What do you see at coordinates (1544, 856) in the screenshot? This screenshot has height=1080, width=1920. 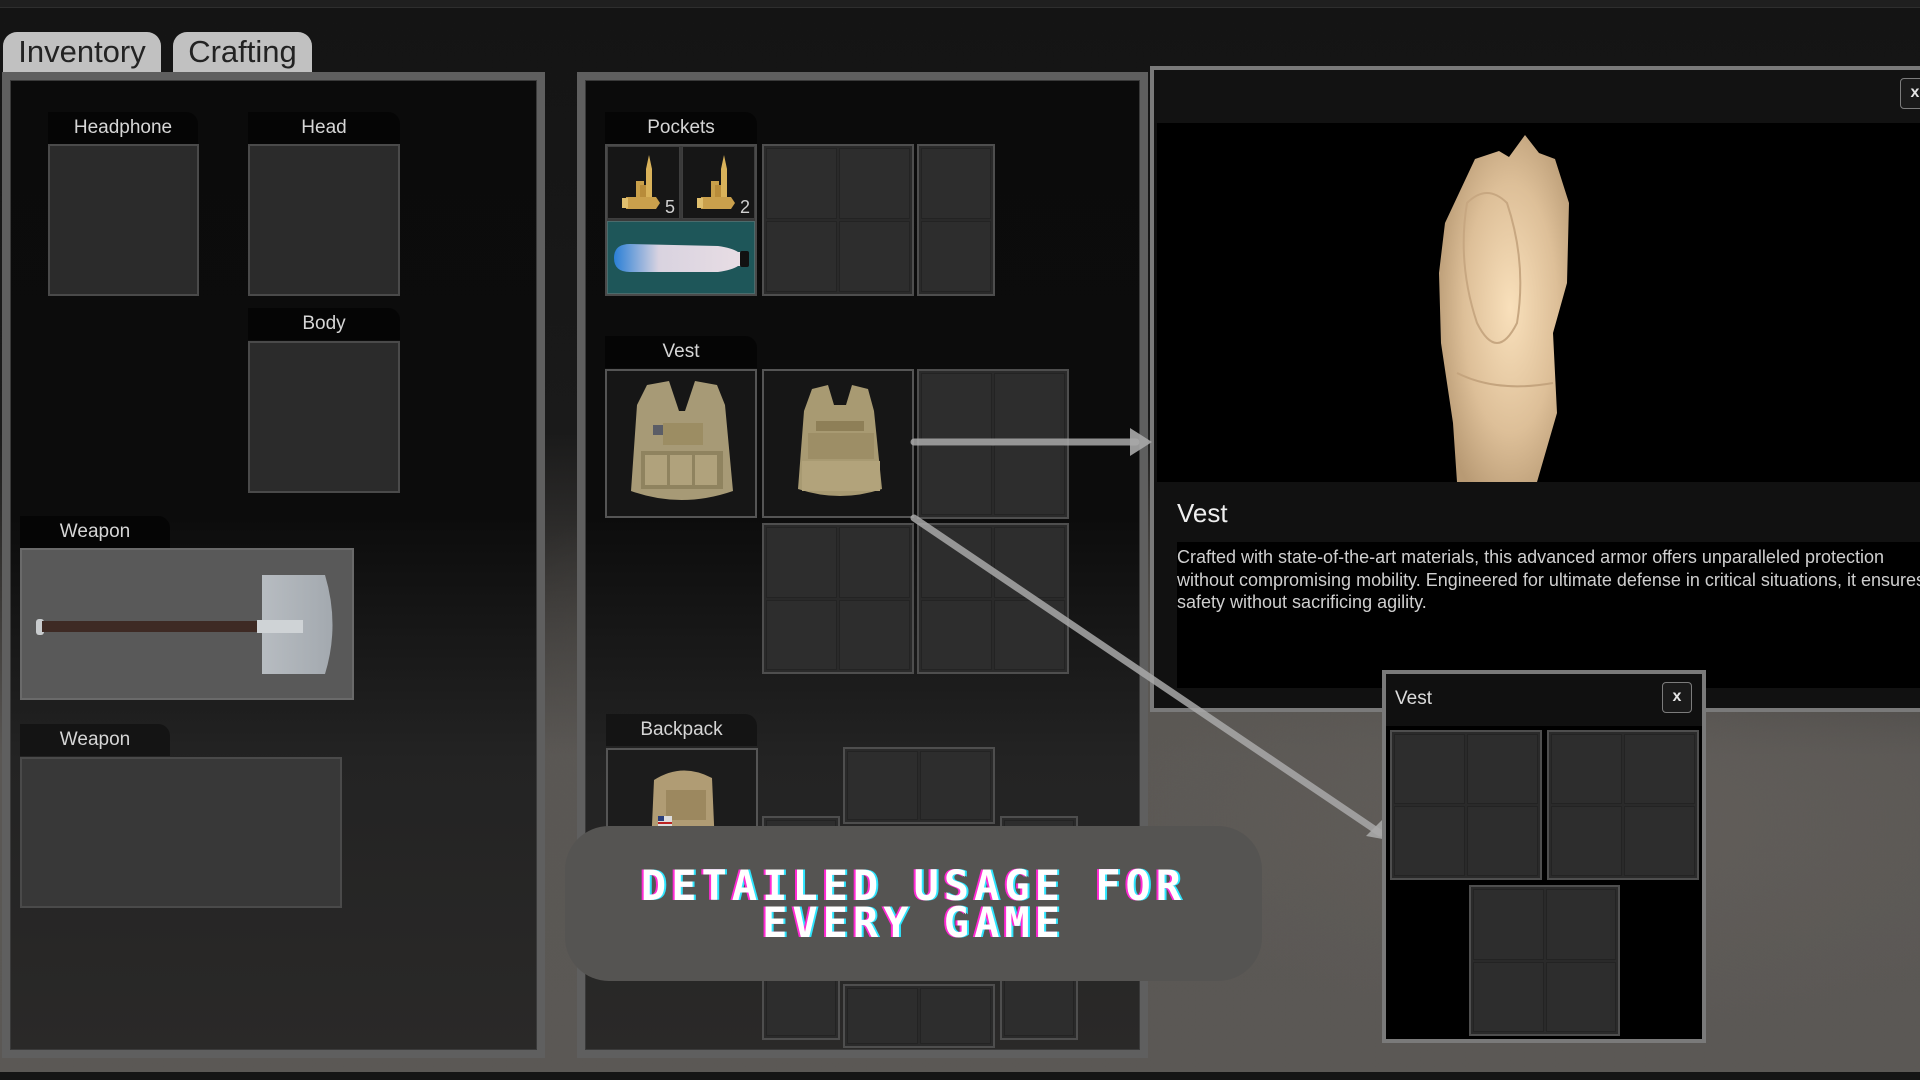 I see `vest-container-popup: Vest x` at bounding box center [1544, 856].